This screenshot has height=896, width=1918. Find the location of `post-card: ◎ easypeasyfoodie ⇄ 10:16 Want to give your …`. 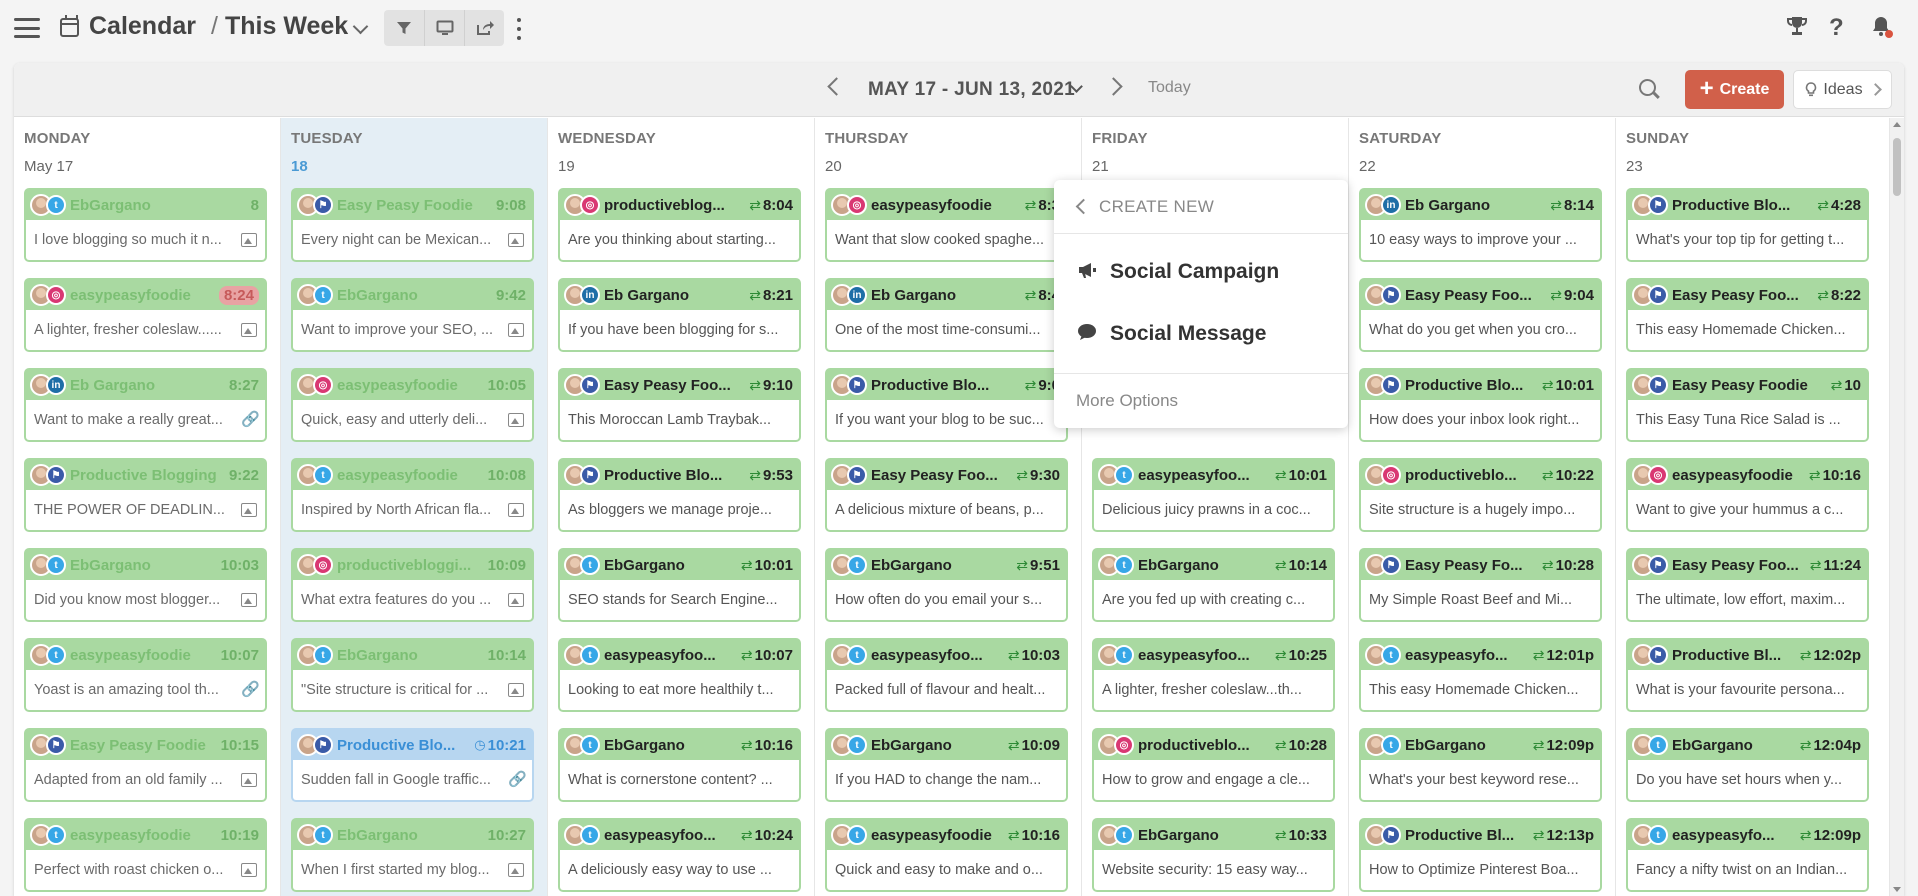

post-card: ◎ easypeasyfoodie ⇄ 10:16 Want to give your … is located at coordinates (1747, 495).